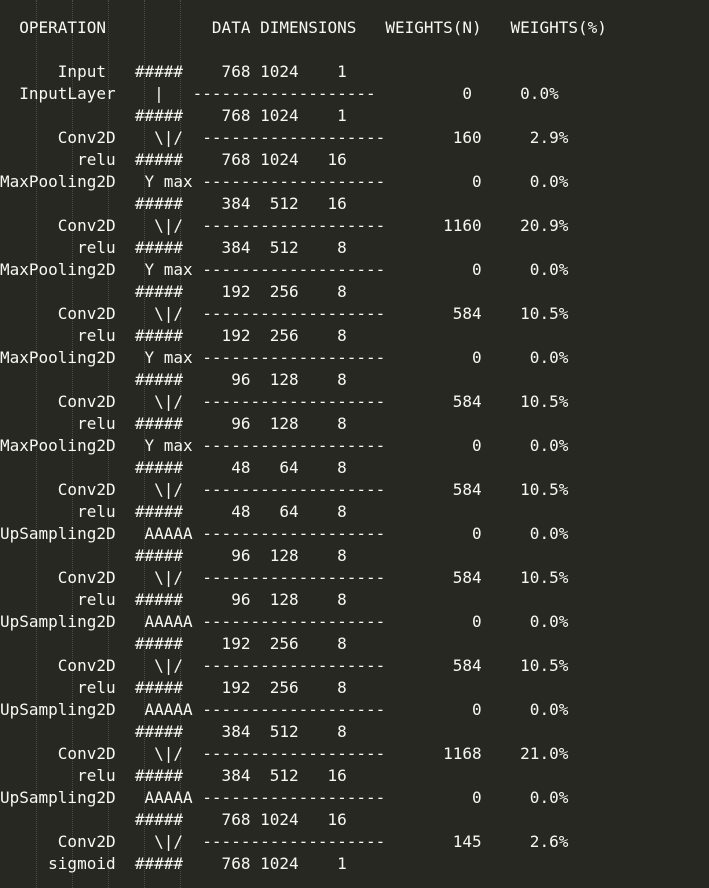  Describe the element at coordinates (284, 137) in the screenshot. I see `summary-line: Conv2D \|/ ------------------- 160 2.9%` at that location.